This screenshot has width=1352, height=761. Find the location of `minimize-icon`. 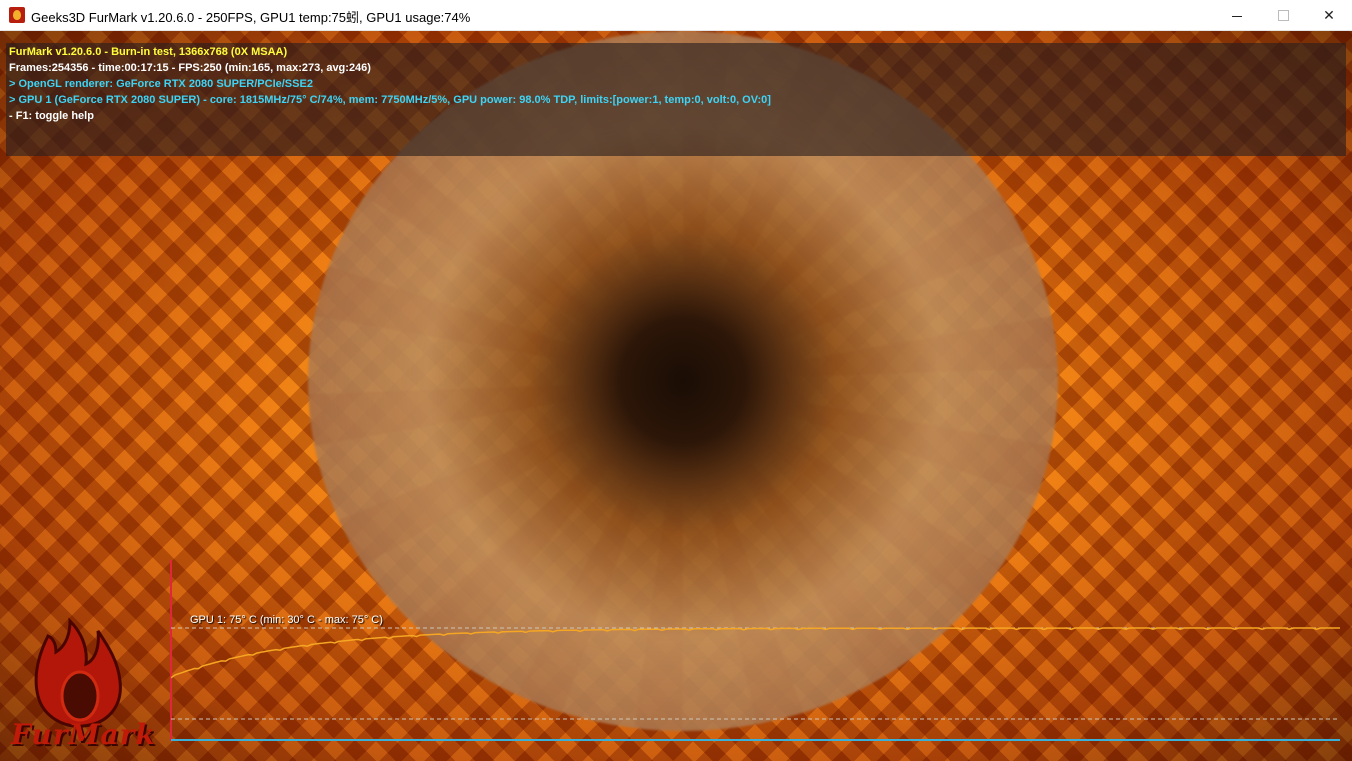

minimize-icon is located at coordinates (1237, 16).